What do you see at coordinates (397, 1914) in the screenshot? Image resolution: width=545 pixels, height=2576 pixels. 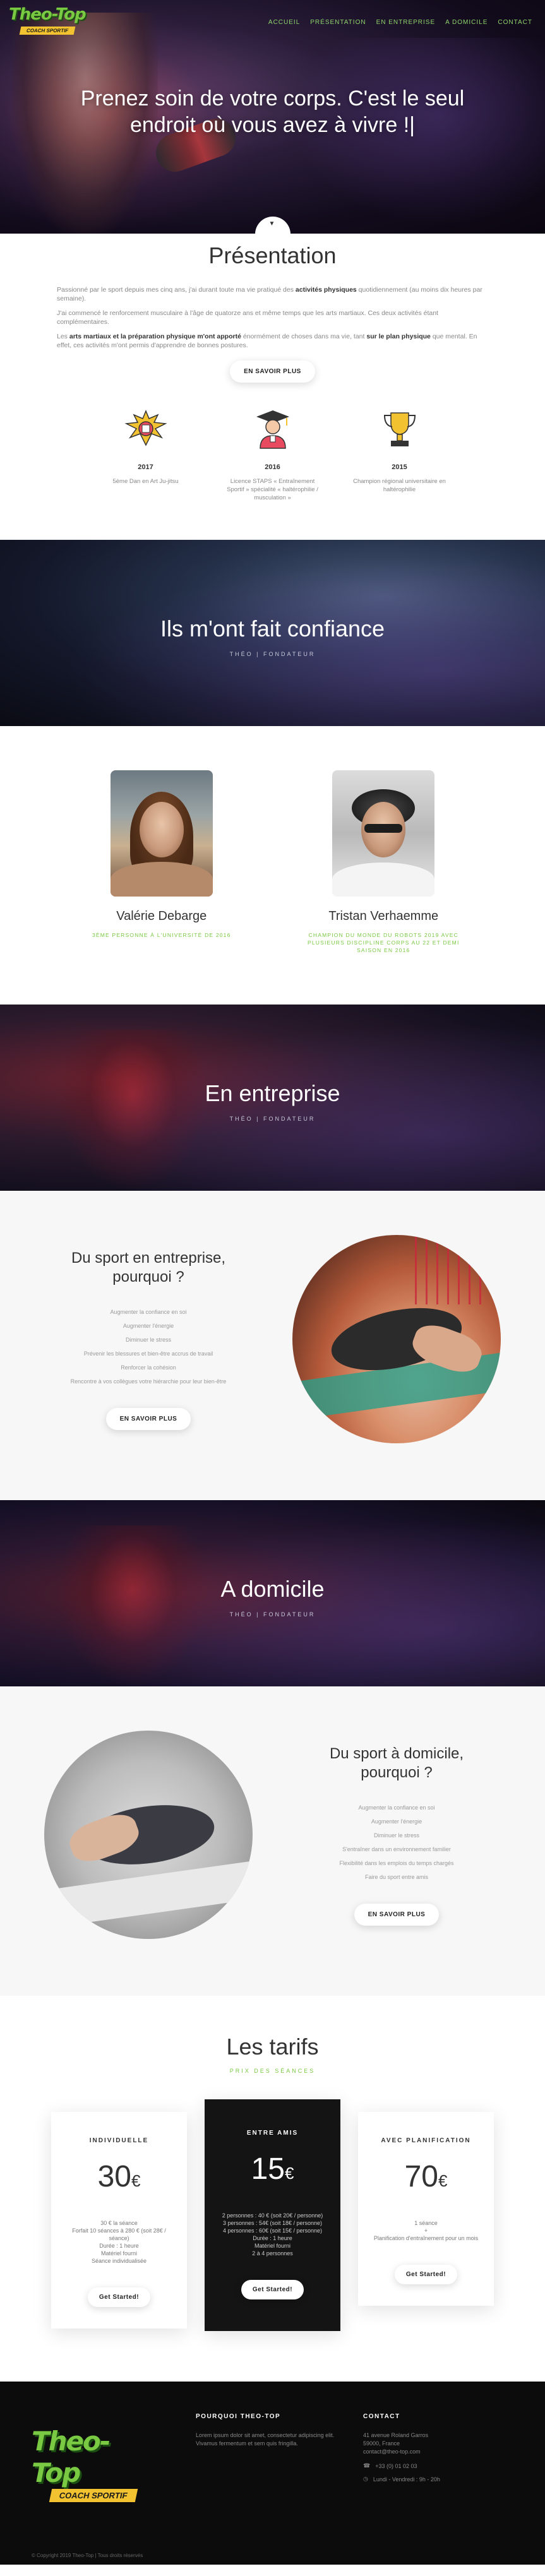 I see `home-more-button: EN SAVOIR PLUS` at bounding box center [397, 1914].